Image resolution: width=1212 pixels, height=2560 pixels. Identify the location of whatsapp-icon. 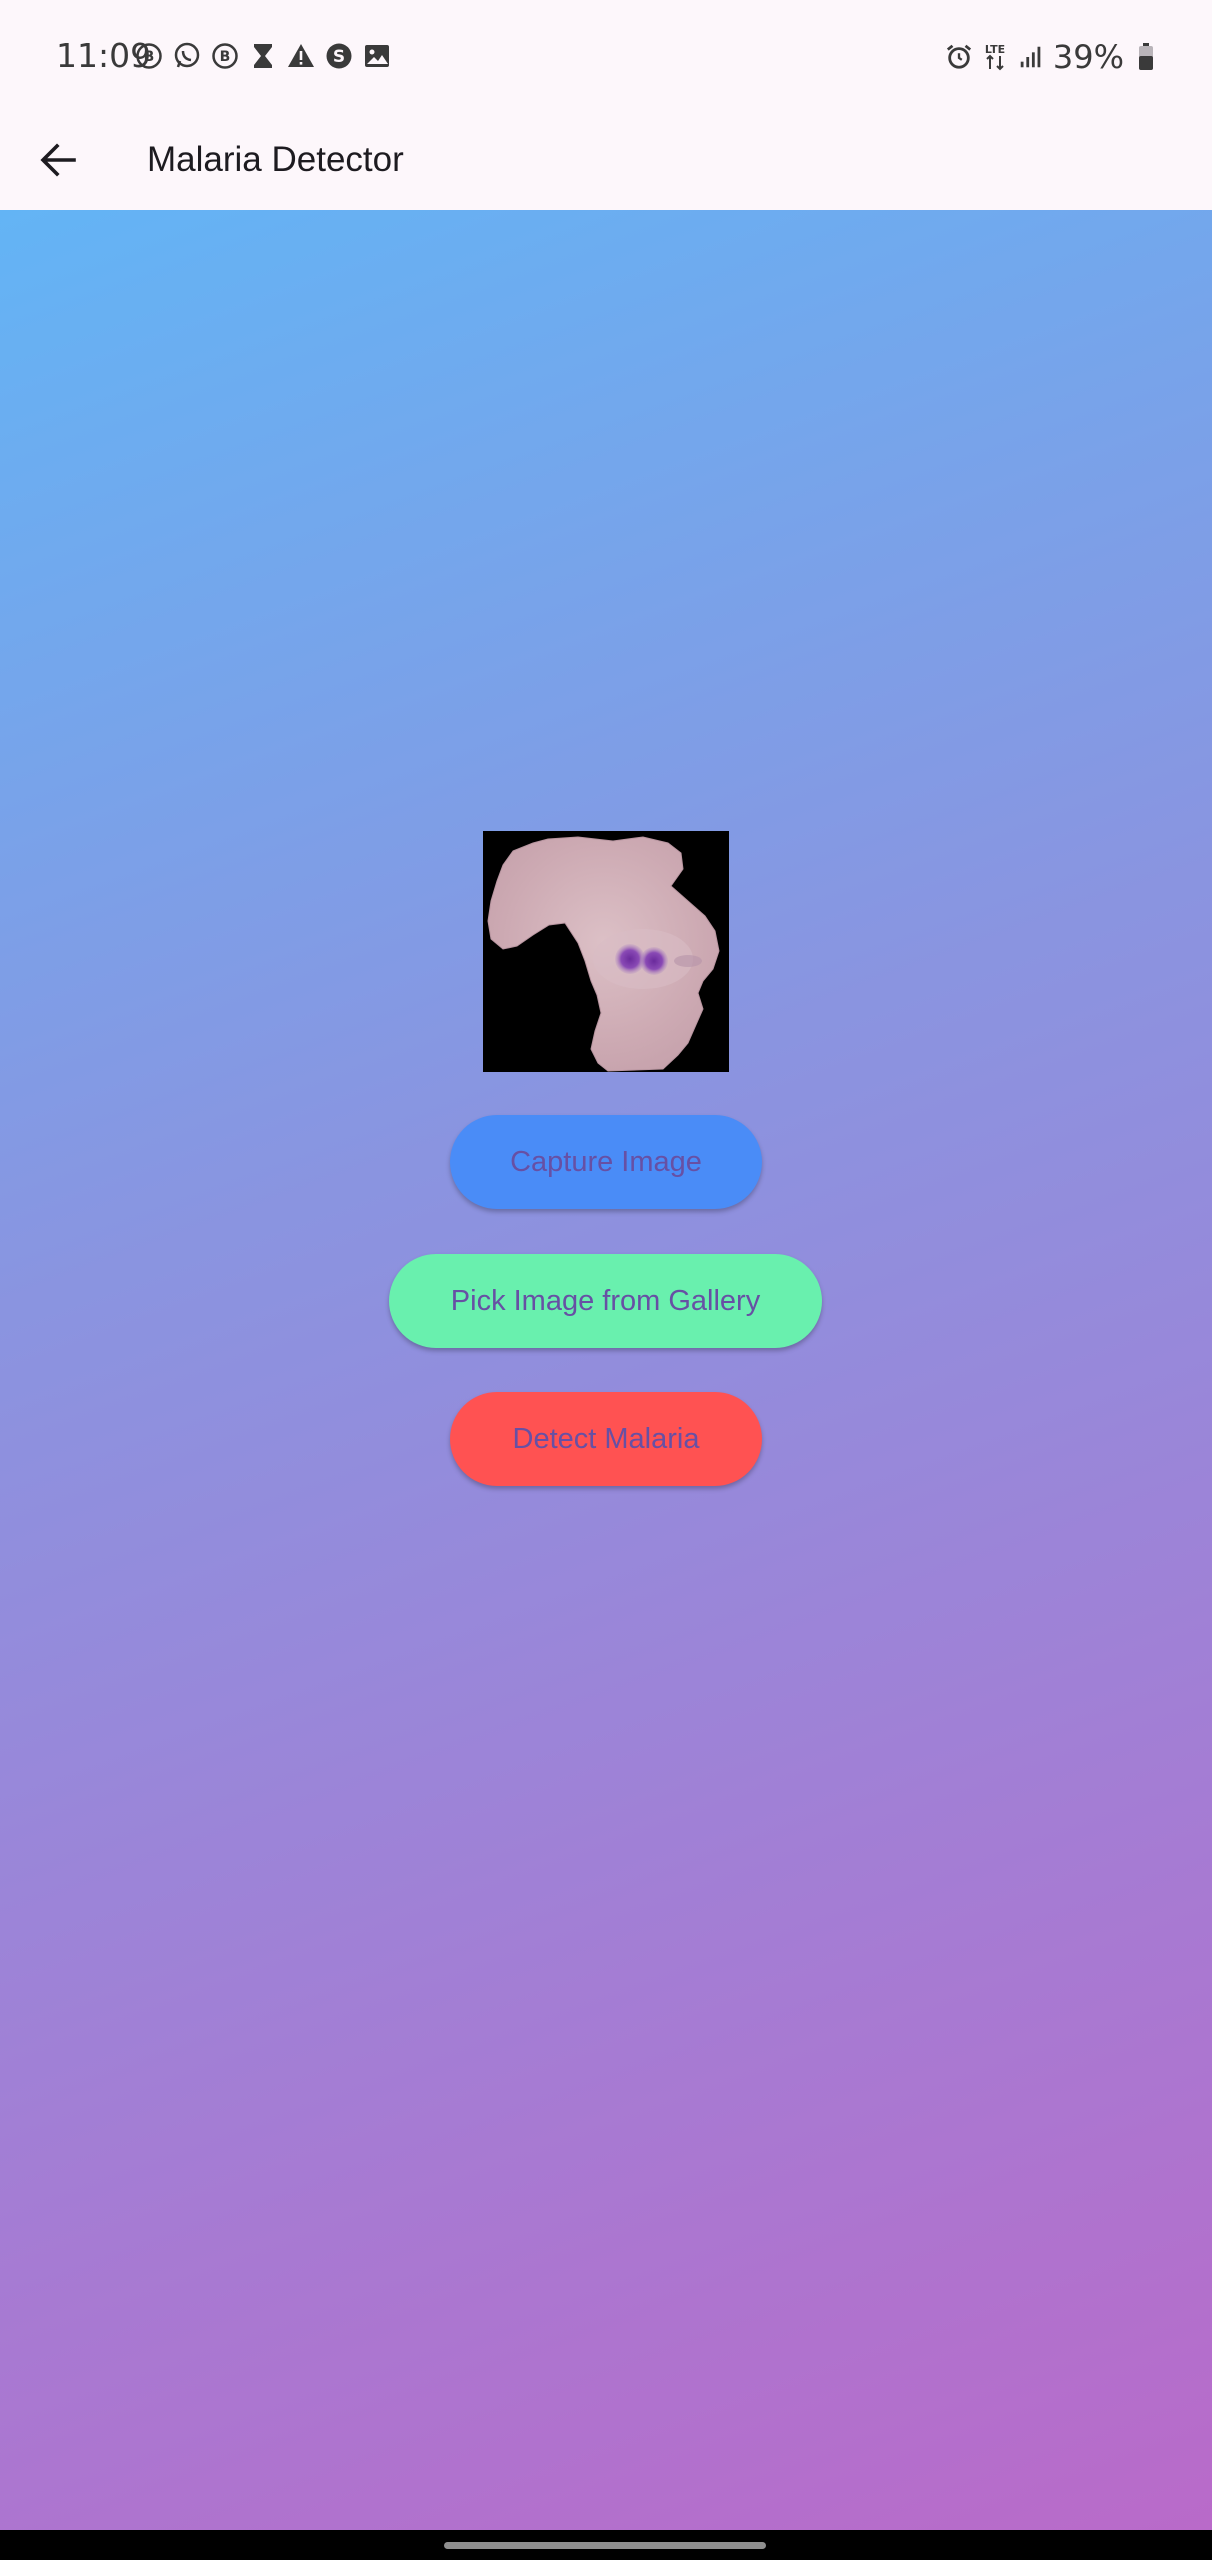
(187, 56).